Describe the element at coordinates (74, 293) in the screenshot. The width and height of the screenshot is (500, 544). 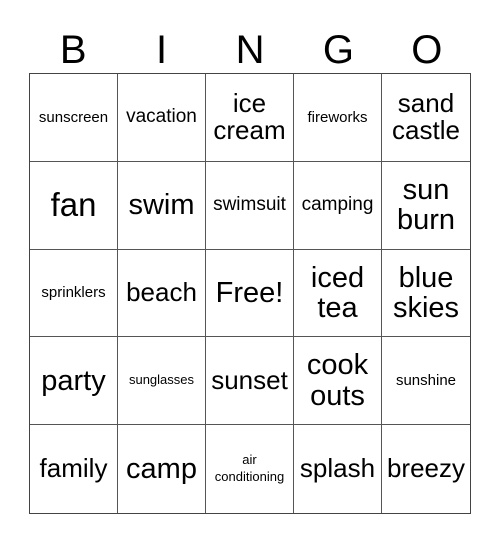
I see `bingo-cell: sprinklers` at that location.